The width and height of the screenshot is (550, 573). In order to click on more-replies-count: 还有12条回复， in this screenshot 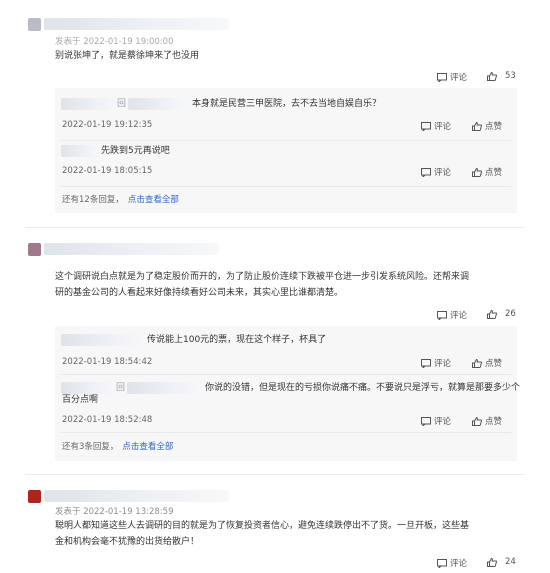, I will do `click(93, 200)`.